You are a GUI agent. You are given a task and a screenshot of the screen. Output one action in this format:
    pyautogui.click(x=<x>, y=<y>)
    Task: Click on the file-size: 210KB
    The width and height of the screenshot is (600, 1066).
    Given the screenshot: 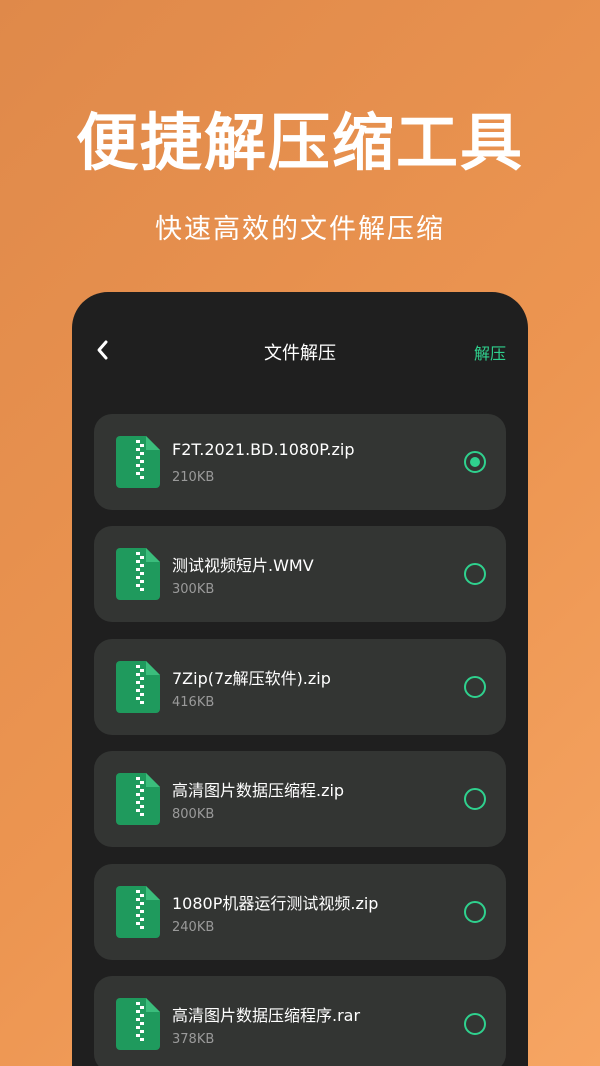 What is the action you would take?
    pyautogui.click(x=193, y=477)
    